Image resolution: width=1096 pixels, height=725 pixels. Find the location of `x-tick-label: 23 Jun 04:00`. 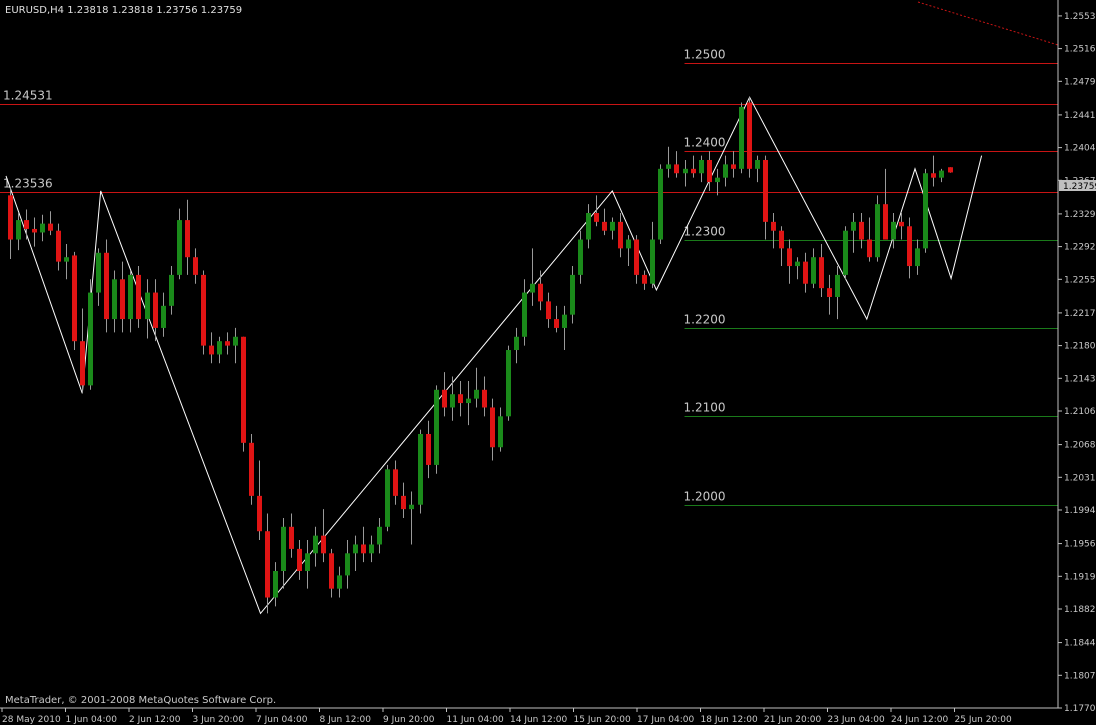

x-tick-label: 23 Jun 04:00 is located at coordinates (856, 720).